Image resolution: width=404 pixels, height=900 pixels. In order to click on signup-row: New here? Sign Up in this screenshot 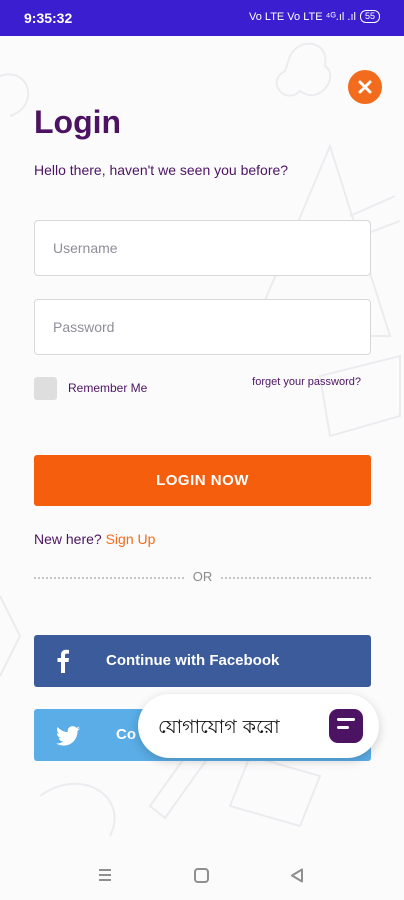, I will do `click(94, 539)`.